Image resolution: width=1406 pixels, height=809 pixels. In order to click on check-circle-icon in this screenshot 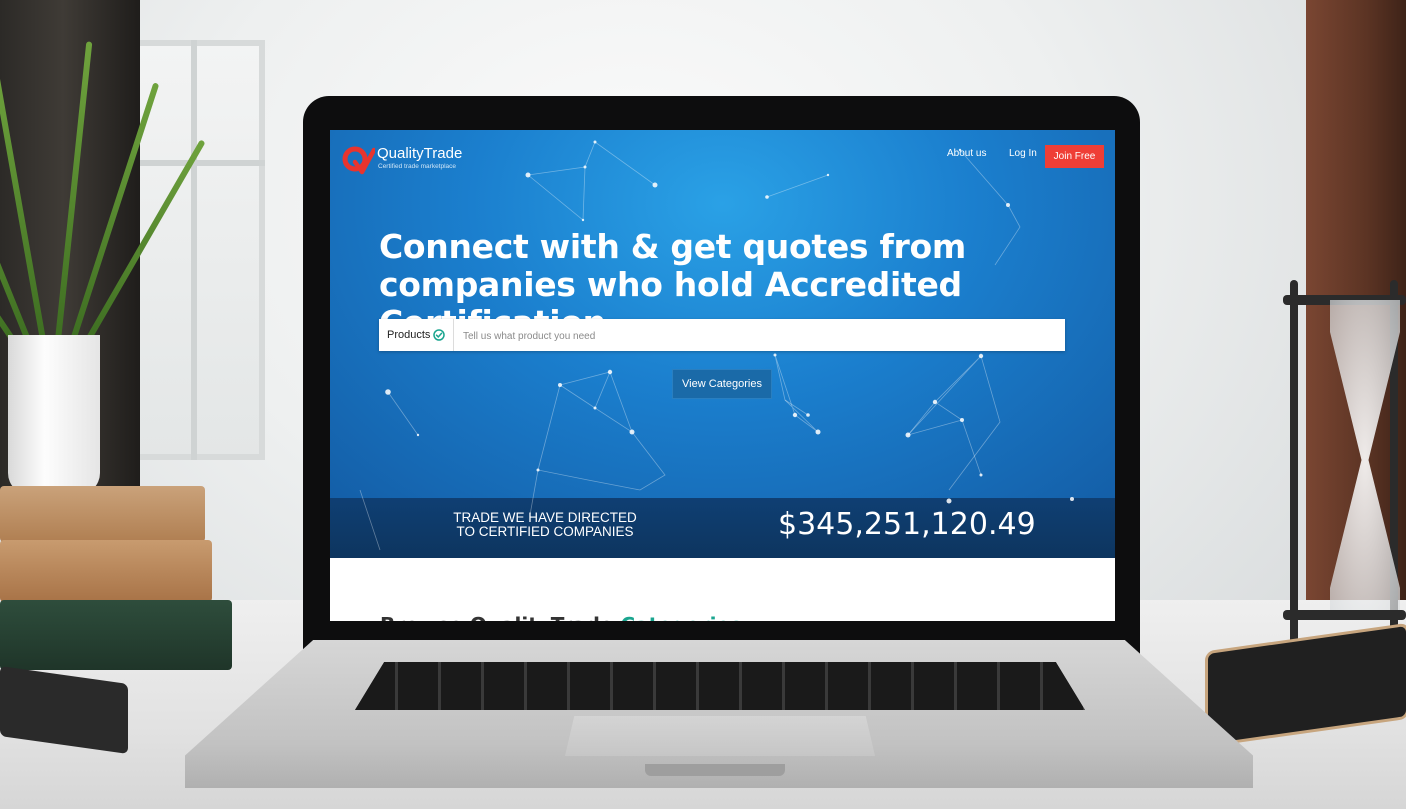, I will do `click(439, 335)`.